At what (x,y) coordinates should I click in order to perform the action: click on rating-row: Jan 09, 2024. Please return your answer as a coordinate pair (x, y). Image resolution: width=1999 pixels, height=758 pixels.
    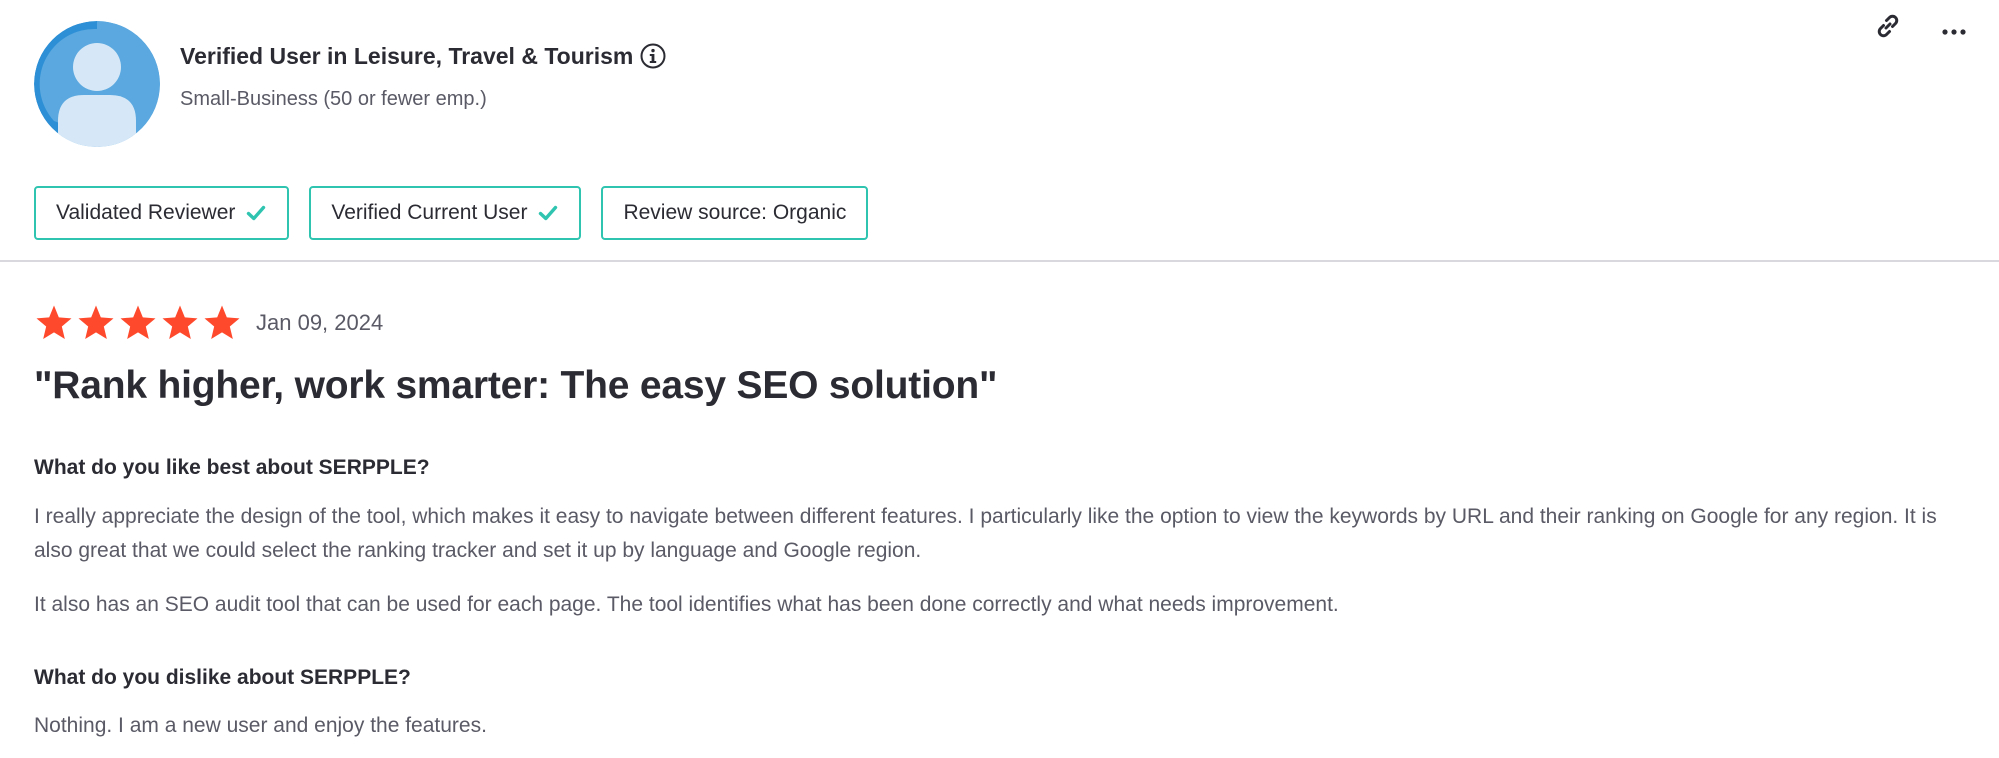
    Looking at the image, I should click on (208, 323).